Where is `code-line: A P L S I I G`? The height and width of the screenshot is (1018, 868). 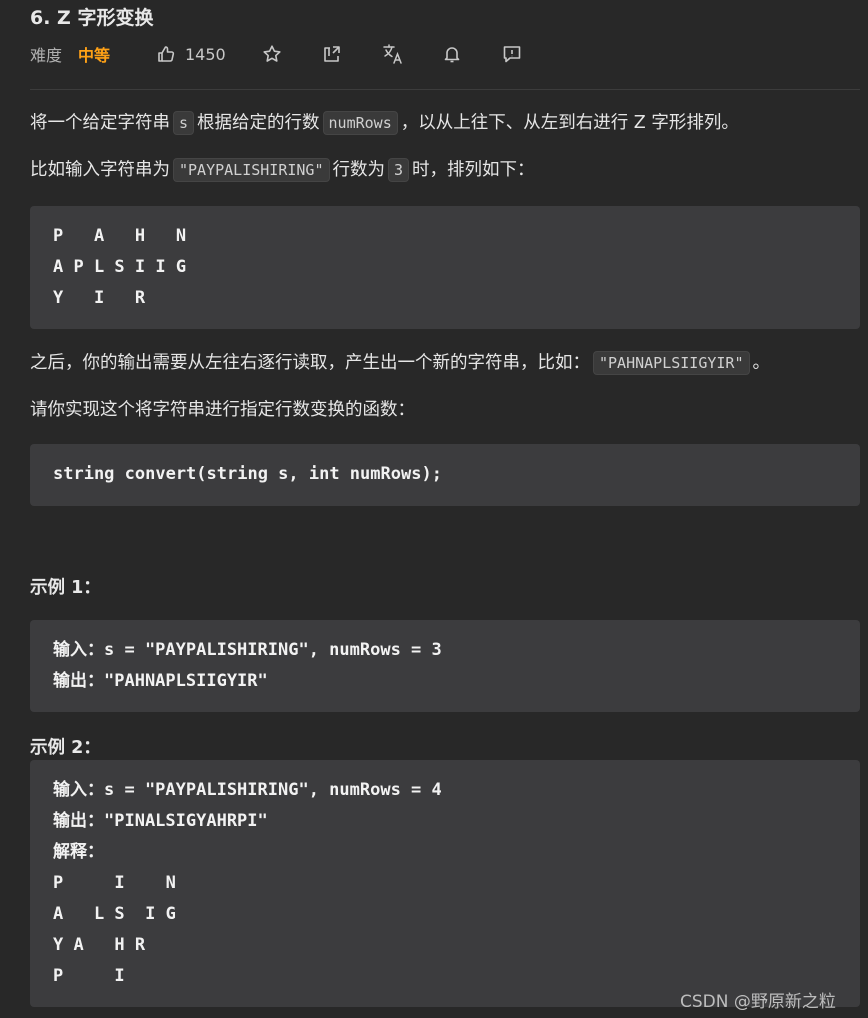
code-line: A P L S I I G is located at coordinates (120, 267).